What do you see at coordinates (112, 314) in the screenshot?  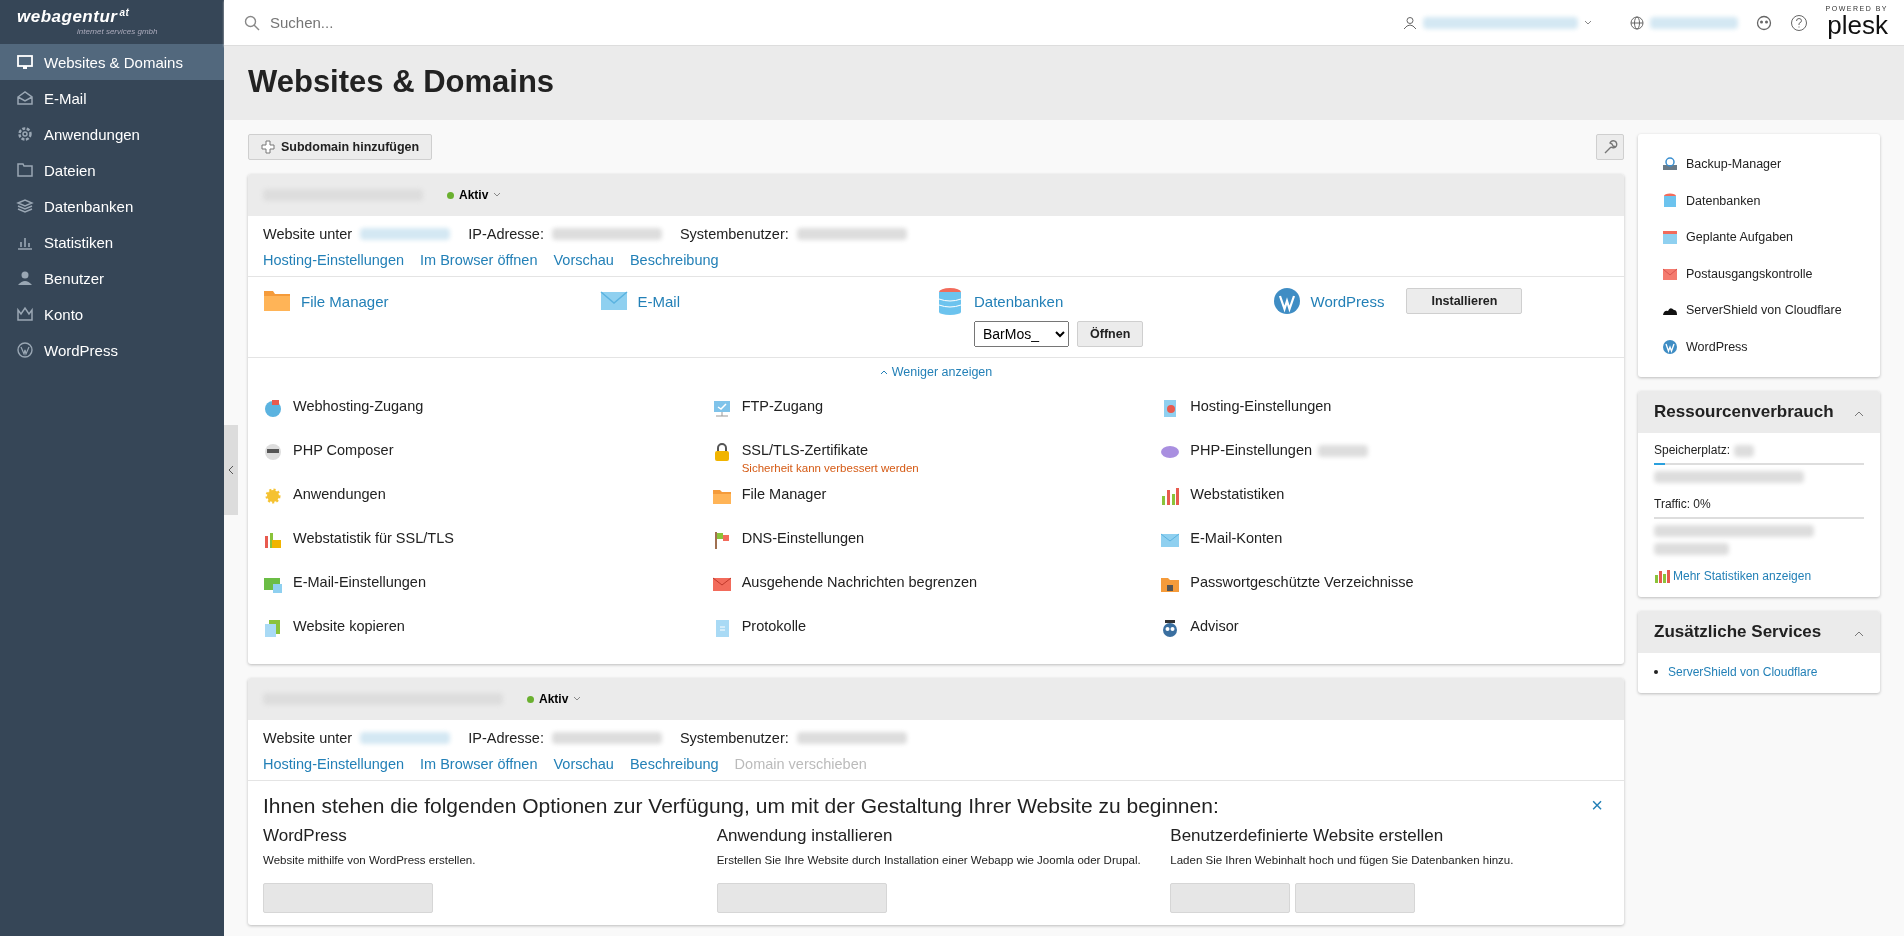 I see `sidebar-item: Konto` at bounding box center [112, 314].